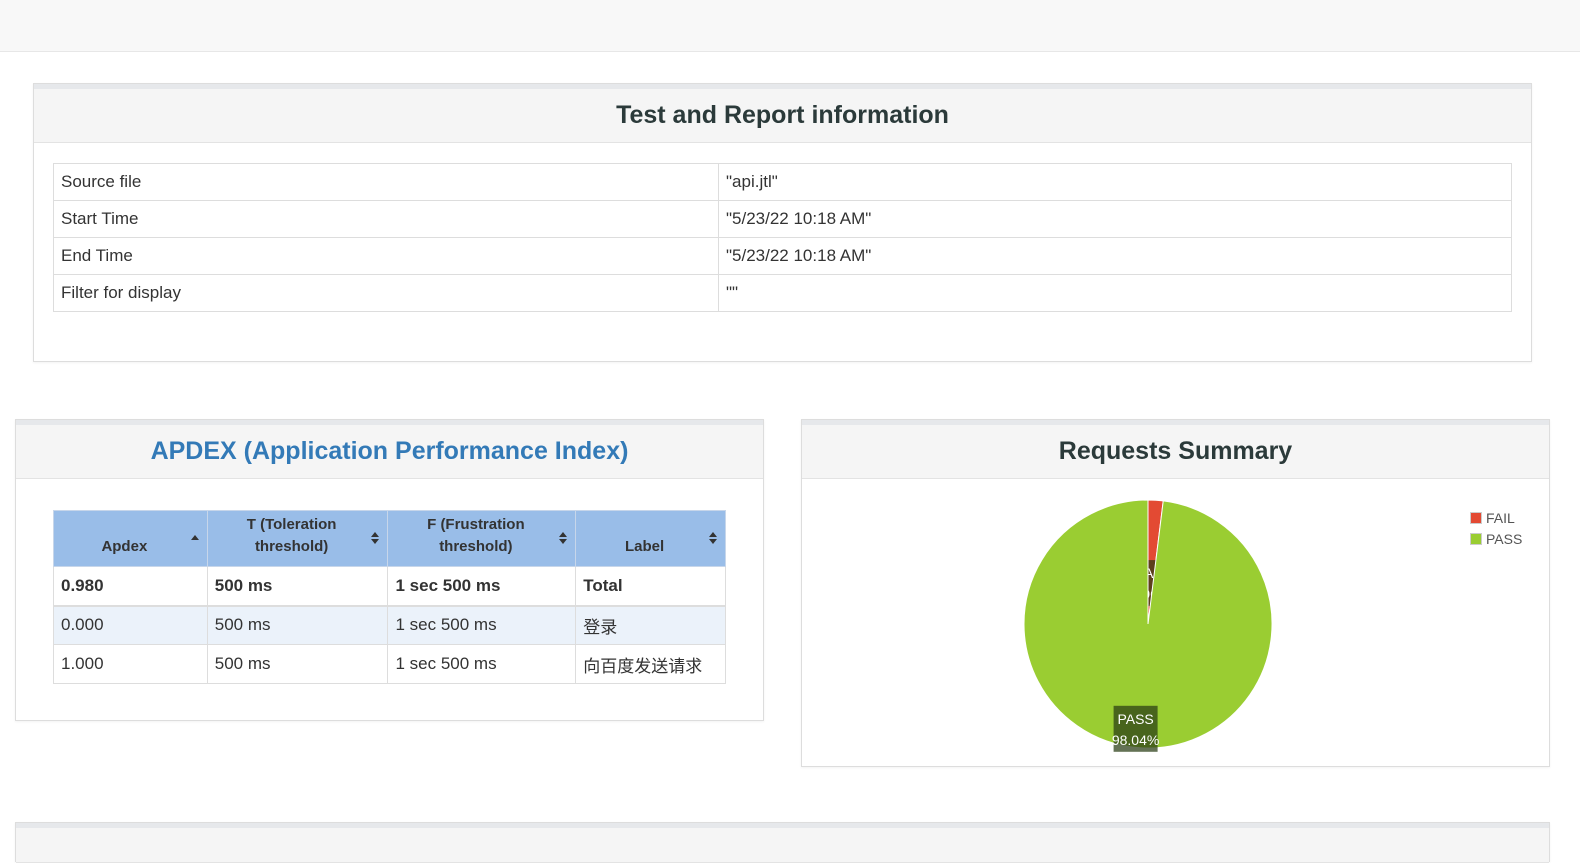 The height and width of the screenshot is (863, 1580). I want to click on sort-header-apdex: Apdex, so click(130, 538).